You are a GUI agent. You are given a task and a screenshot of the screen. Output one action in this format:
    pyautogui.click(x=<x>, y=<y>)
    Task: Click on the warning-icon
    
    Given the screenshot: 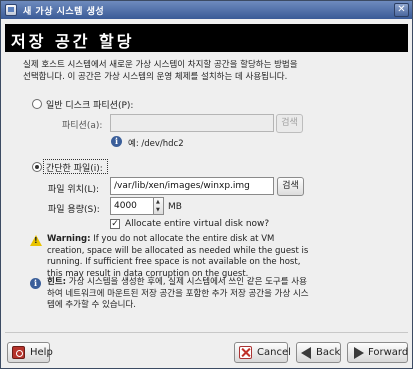 What is the action you would take?
    pyautogui.click(x=36, y=240)
    